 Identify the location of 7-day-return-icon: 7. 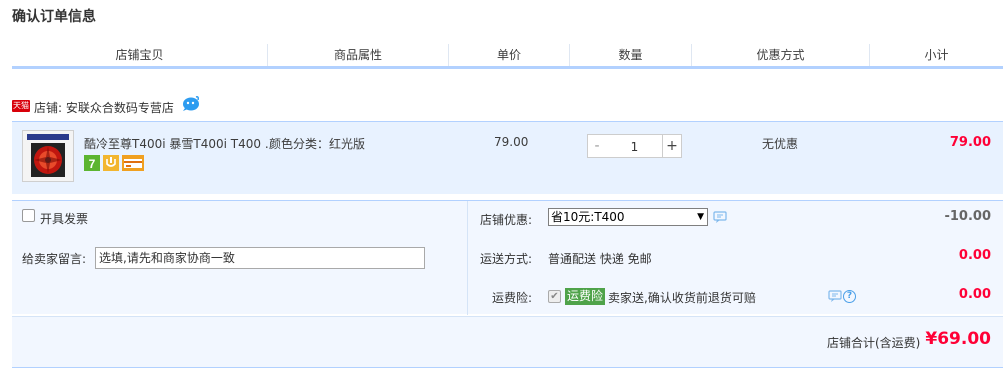
(92, 163).